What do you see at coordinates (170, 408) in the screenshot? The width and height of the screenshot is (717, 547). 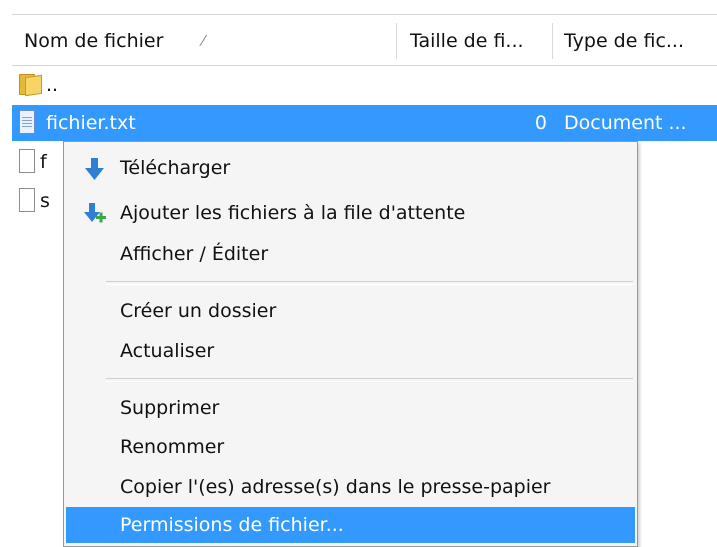 I see `menu-item-label: Supprimer` at bounding box center [170, 408].